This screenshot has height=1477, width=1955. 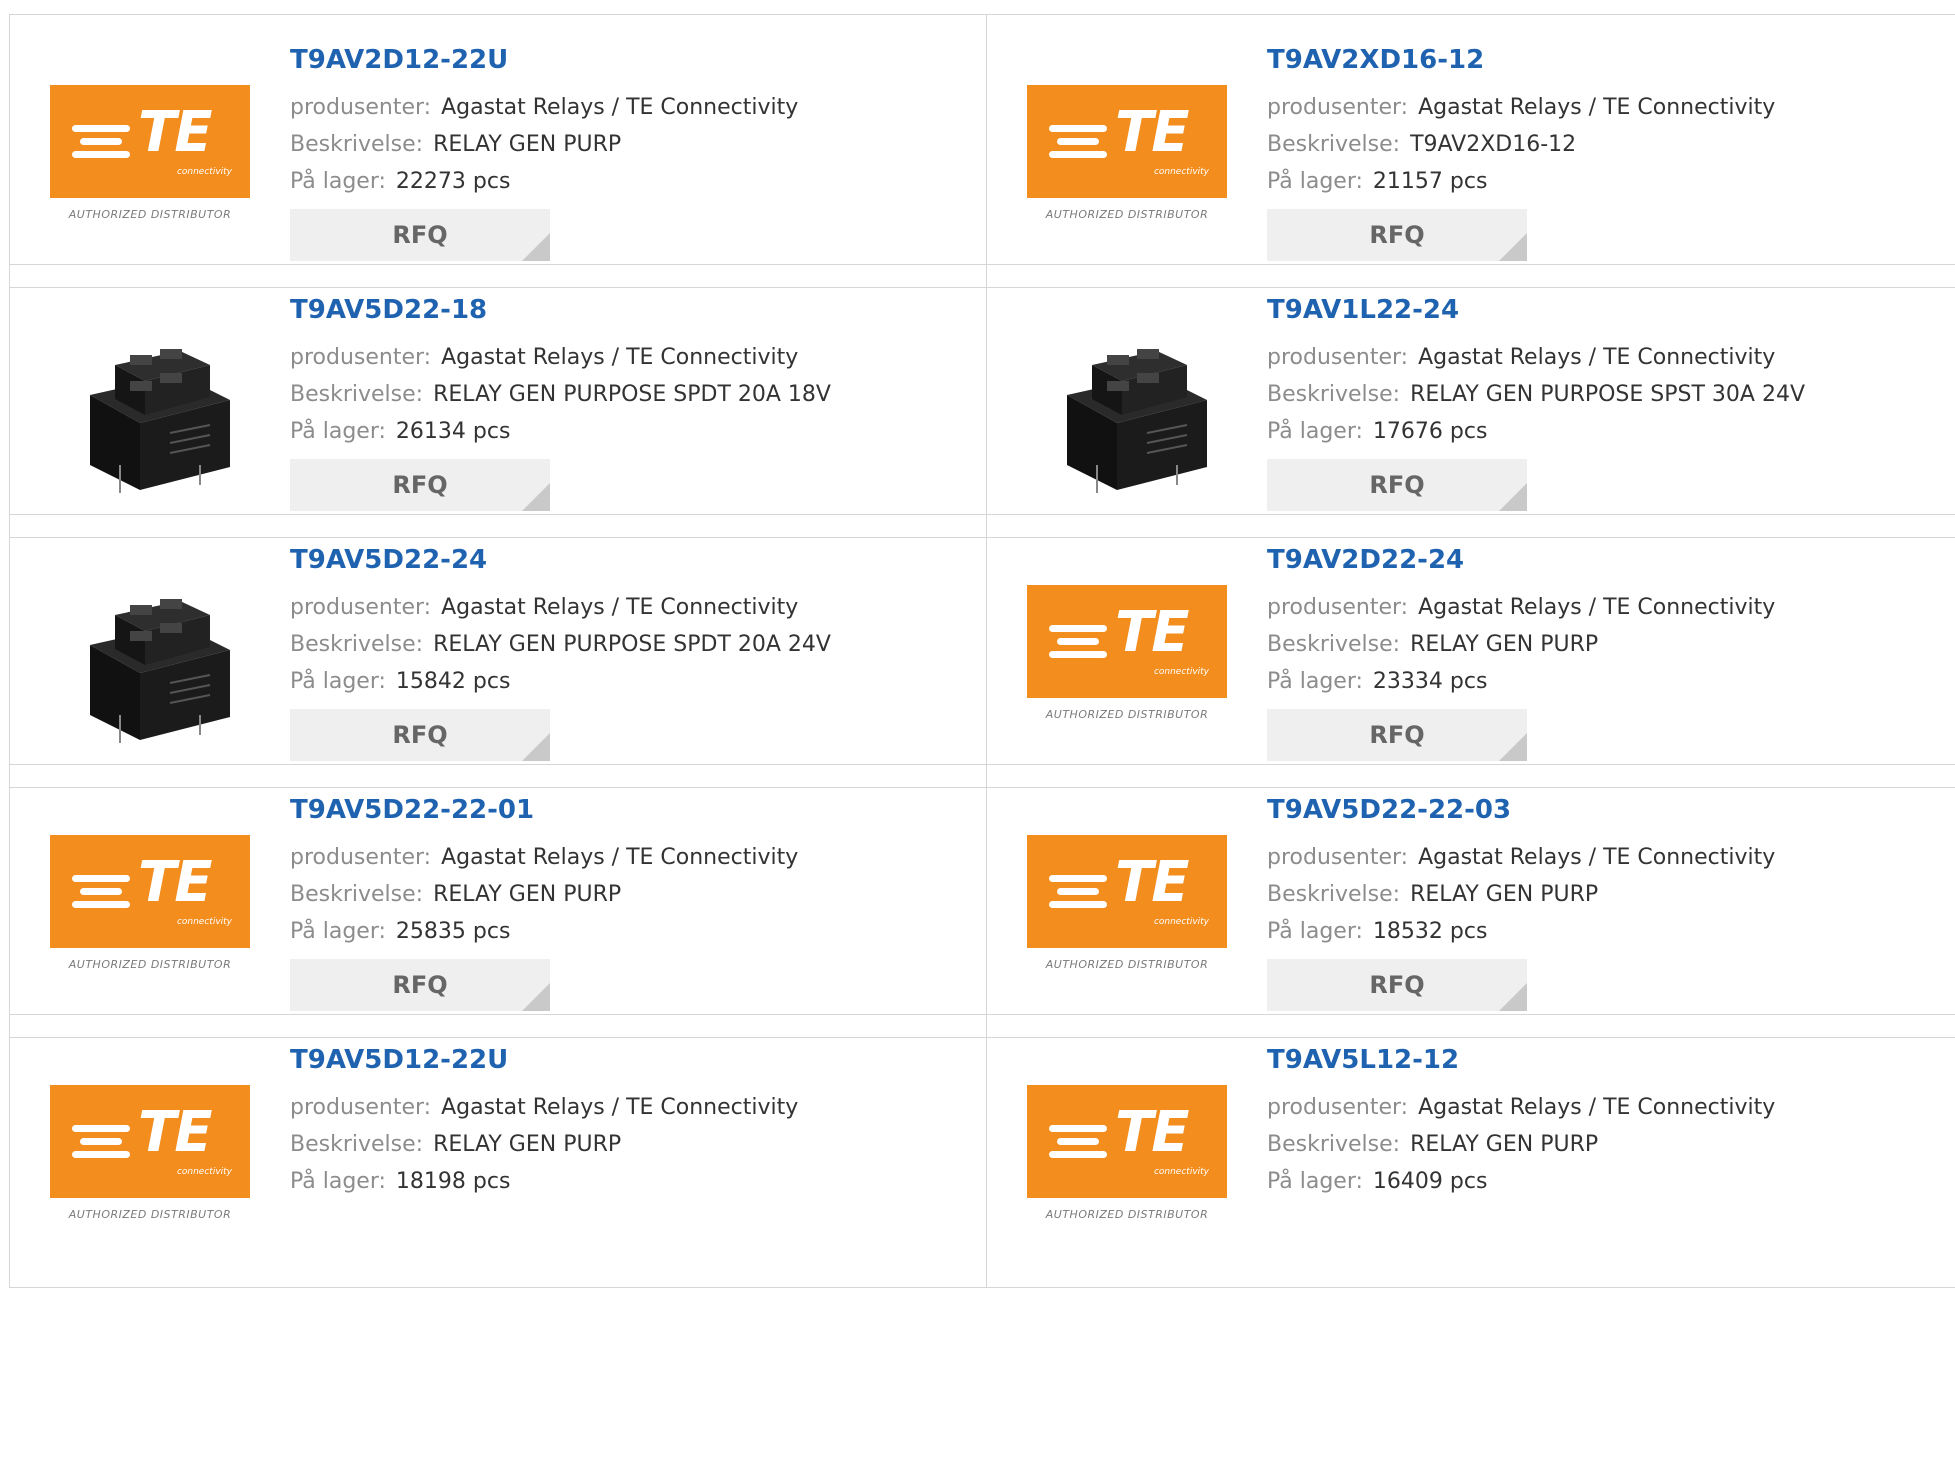 What do you see at coordinates (453, 181) in the screenshot?
I see `stock-value: 22273 pcs` at bounding box center [453, 181].